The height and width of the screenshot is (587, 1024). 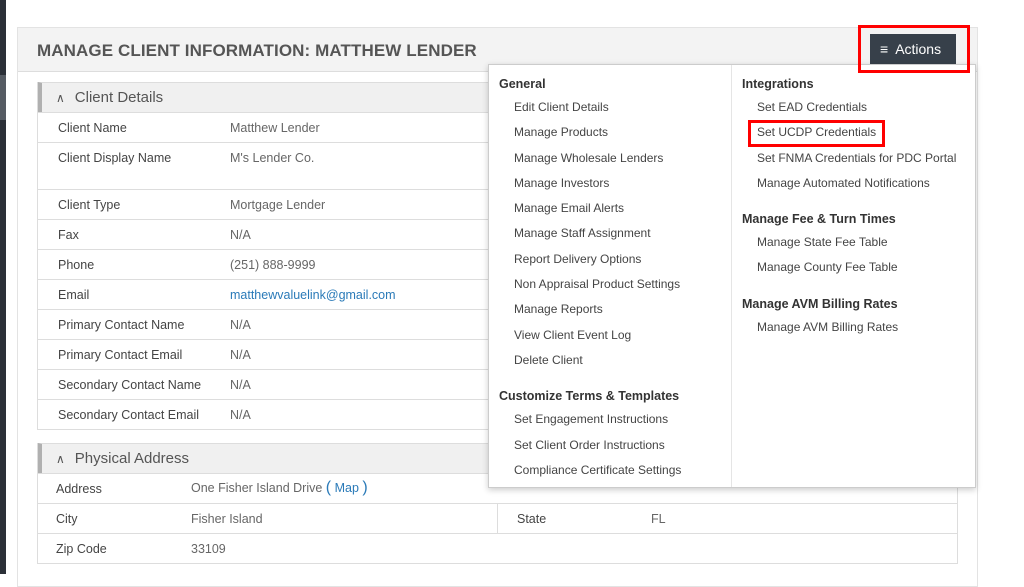 What do you see at coordinates (854, 331) in the screenshot?
I see `menu-item: Manage AVM Billing Rates` at bounding box center [854, 331].